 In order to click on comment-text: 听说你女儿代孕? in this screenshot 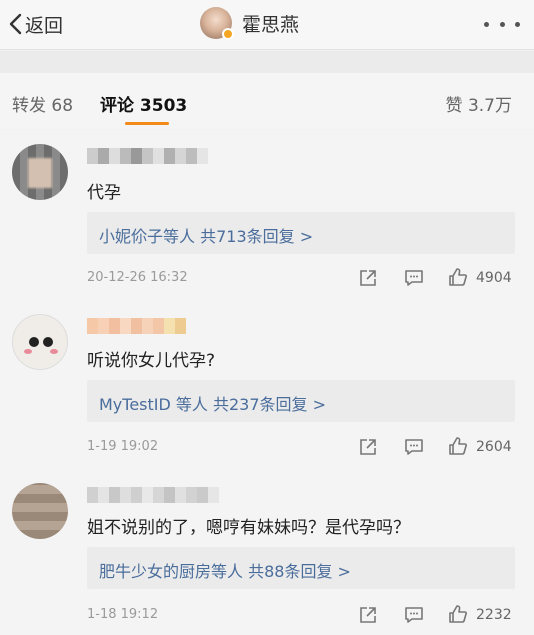, I will do `click(151, 361)`.